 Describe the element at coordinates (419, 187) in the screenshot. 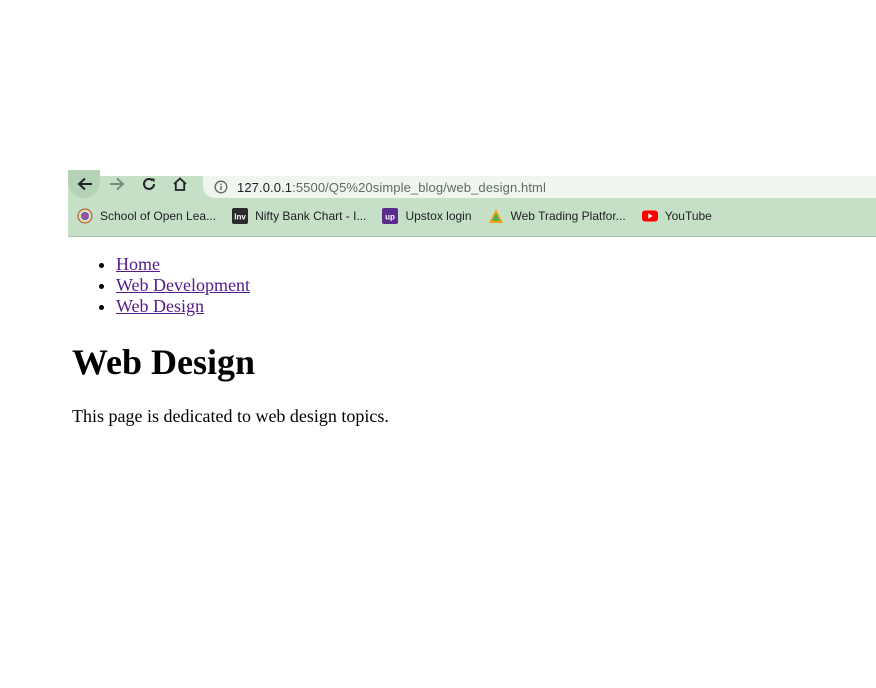

I see `url-path: :5500/Q5%20simple_blog/web_design.html` at that location.